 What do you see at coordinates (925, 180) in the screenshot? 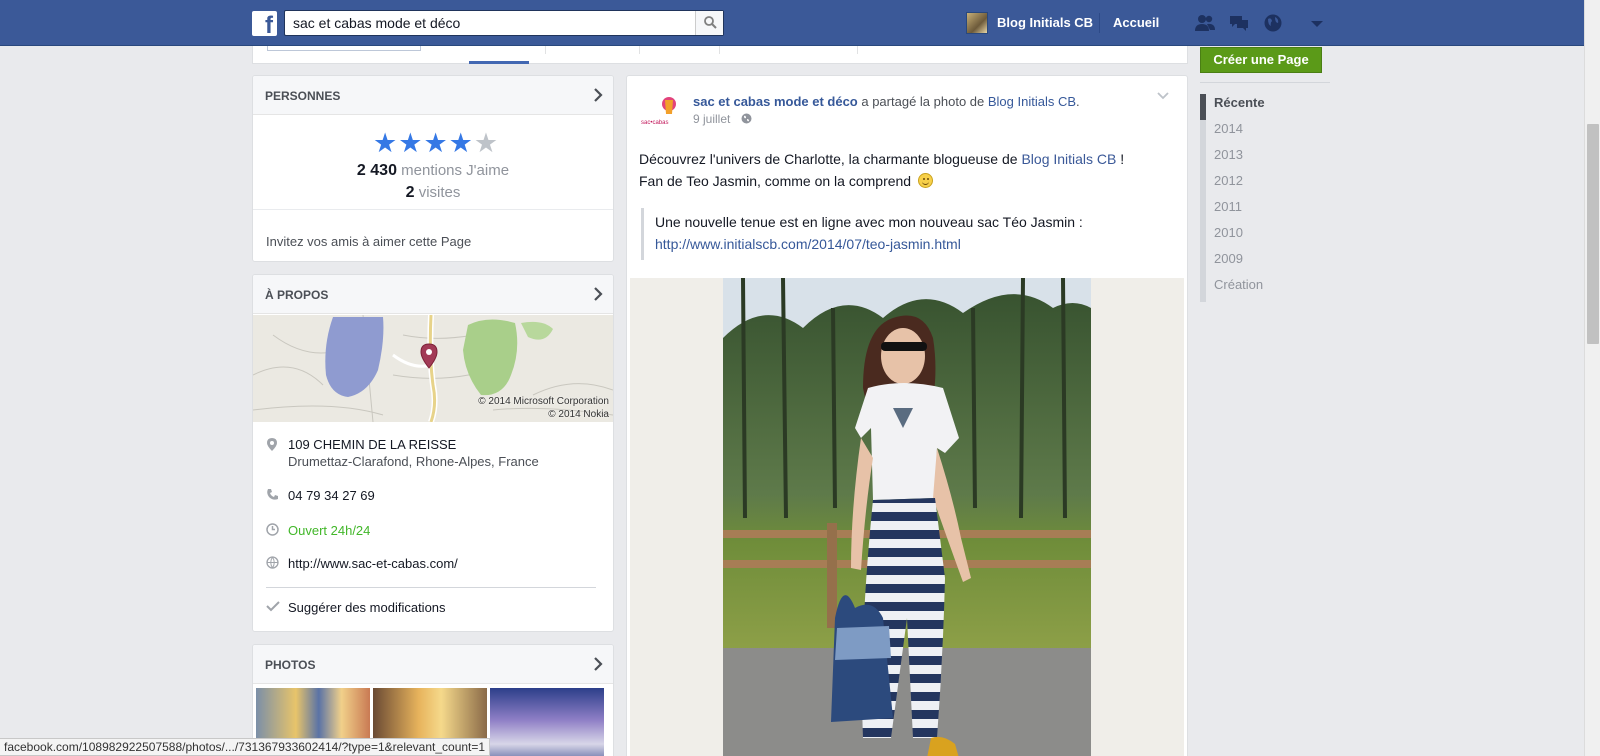
I see `smiley-emoji-icon` at bounding box center [925, 180].